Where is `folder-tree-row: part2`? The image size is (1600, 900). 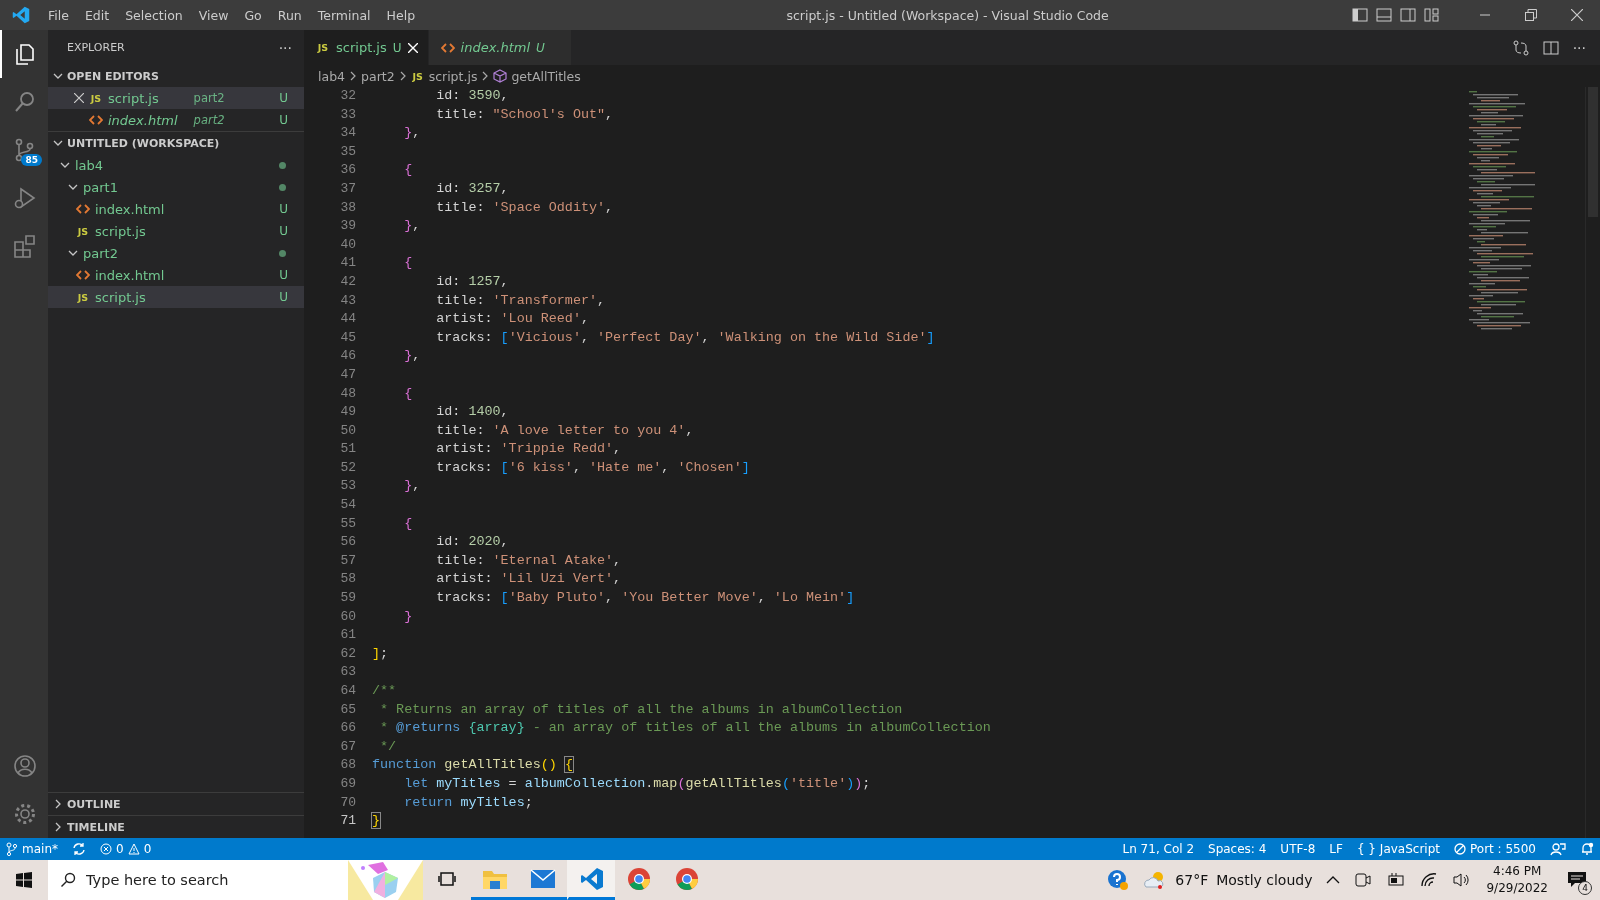 folder-tree-row: part2 is located at coordinates (176, 253).